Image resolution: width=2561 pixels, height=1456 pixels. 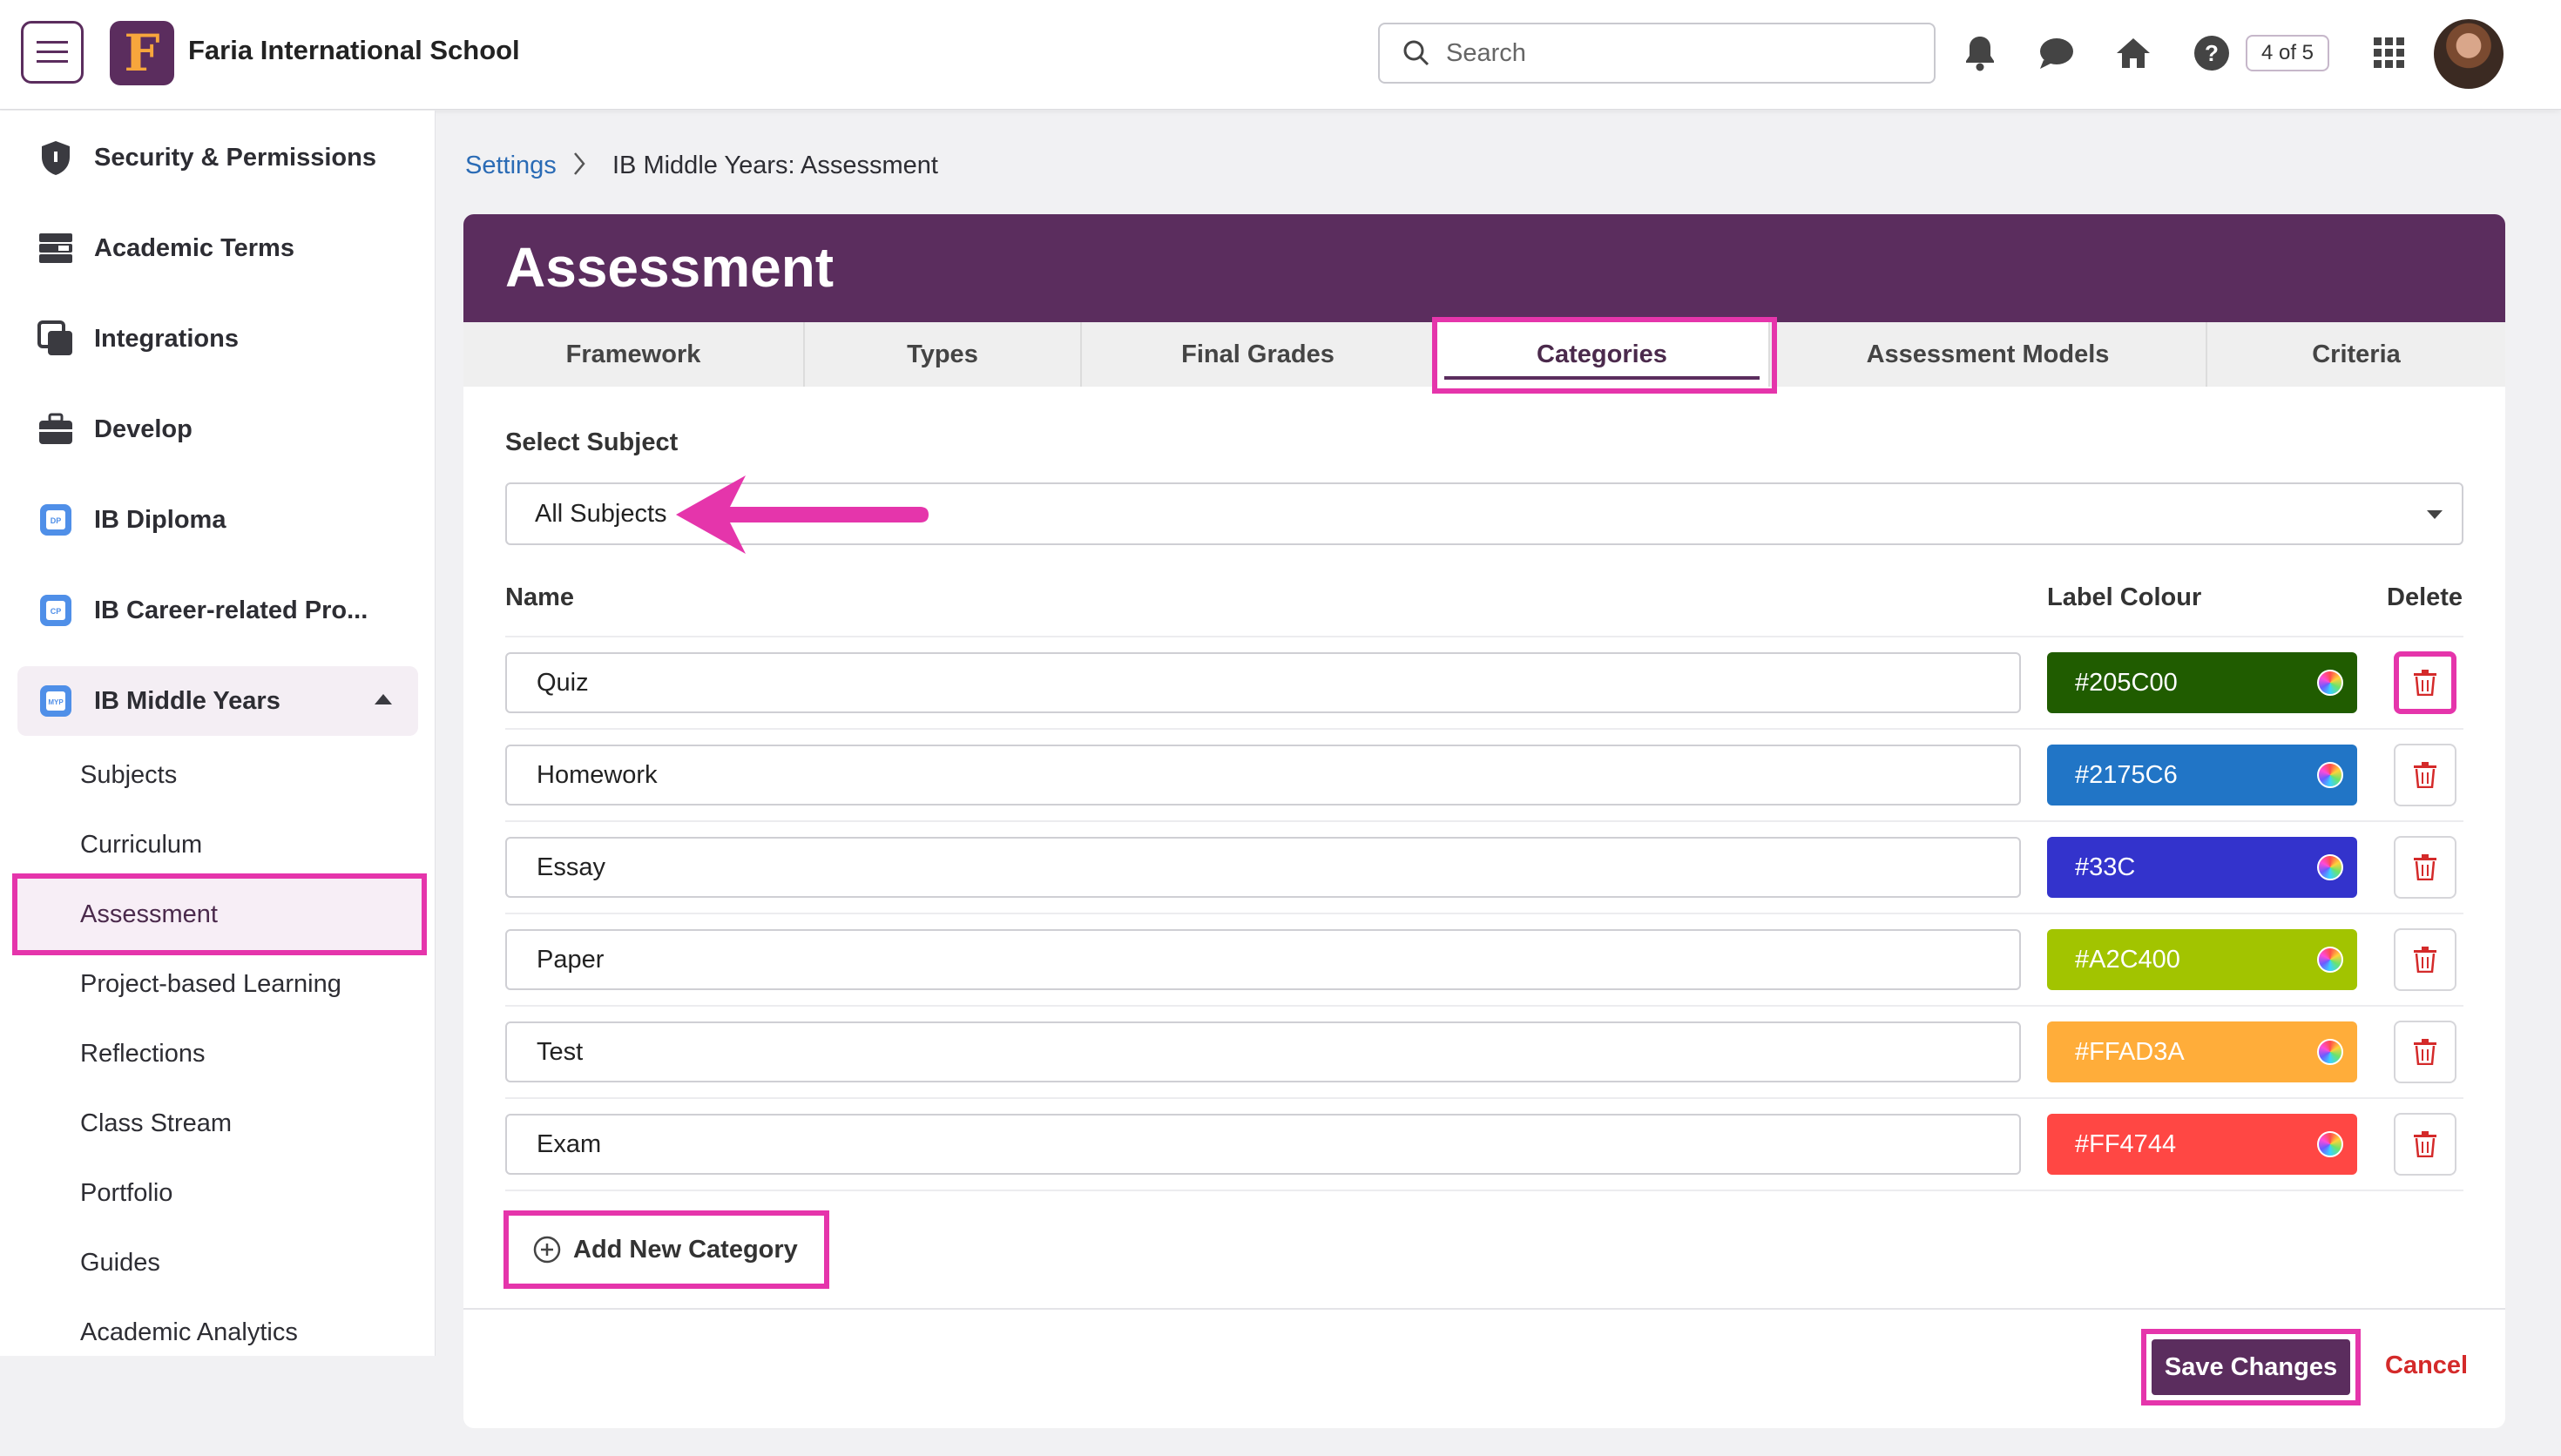 What do you see at coordinates (2133, 53) in the screenshot?
I see `home-icon` at bounding box center [2133, 53].